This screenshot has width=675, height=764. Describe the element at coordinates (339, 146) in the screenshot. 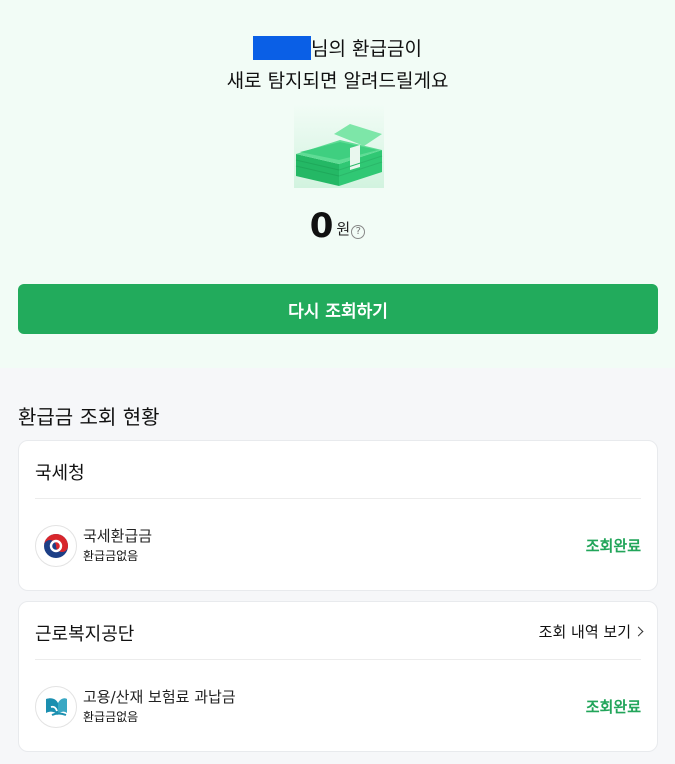

I see `money-stack-icon` at that location.